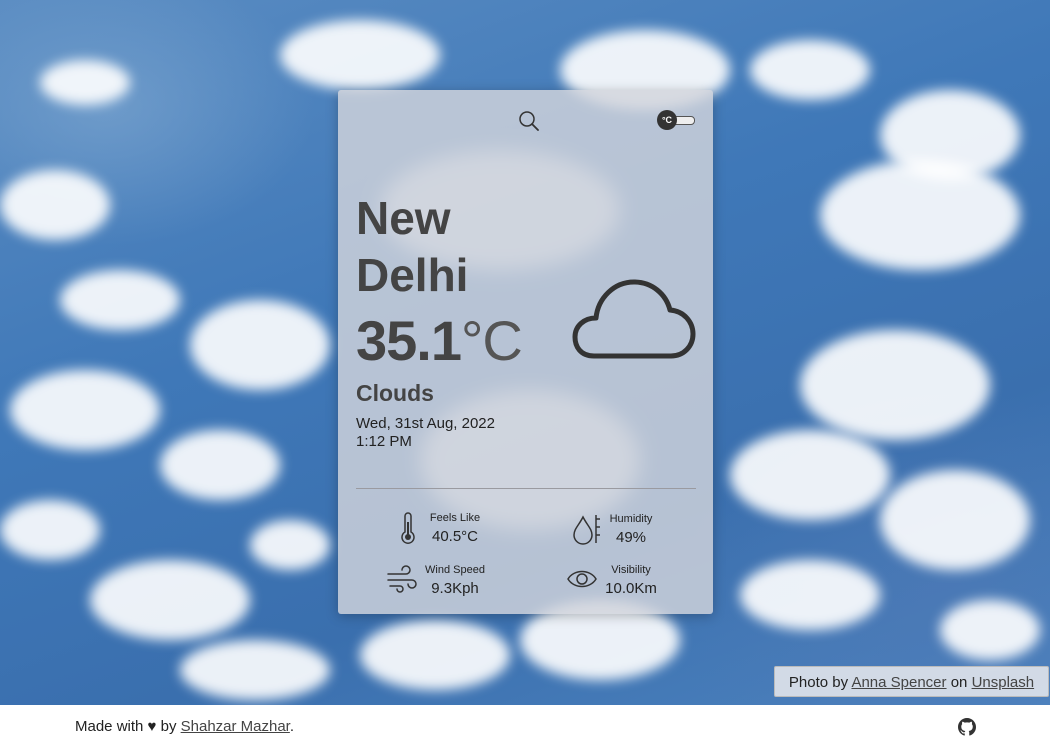  What do you see at coordinates (631, 537) in the screenshot?
I see `humidity-value: 49%` at bounding box center [631, 537].